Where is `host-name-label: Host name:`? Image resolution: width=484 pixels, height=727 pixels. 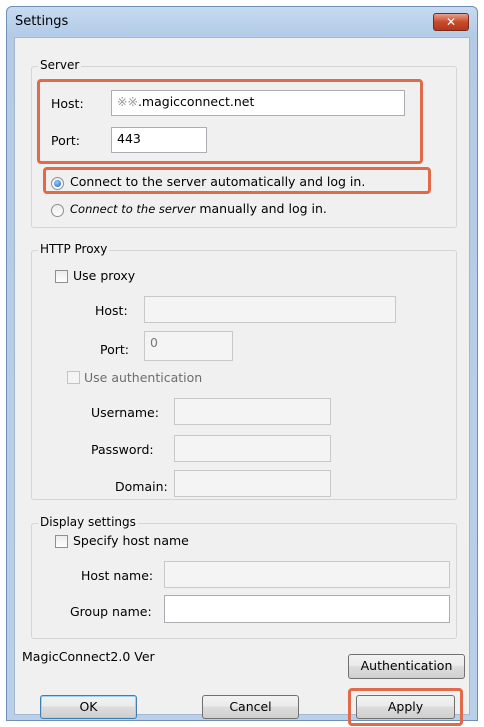 host-name-label: Host name: is located at coordinates (117, 575).